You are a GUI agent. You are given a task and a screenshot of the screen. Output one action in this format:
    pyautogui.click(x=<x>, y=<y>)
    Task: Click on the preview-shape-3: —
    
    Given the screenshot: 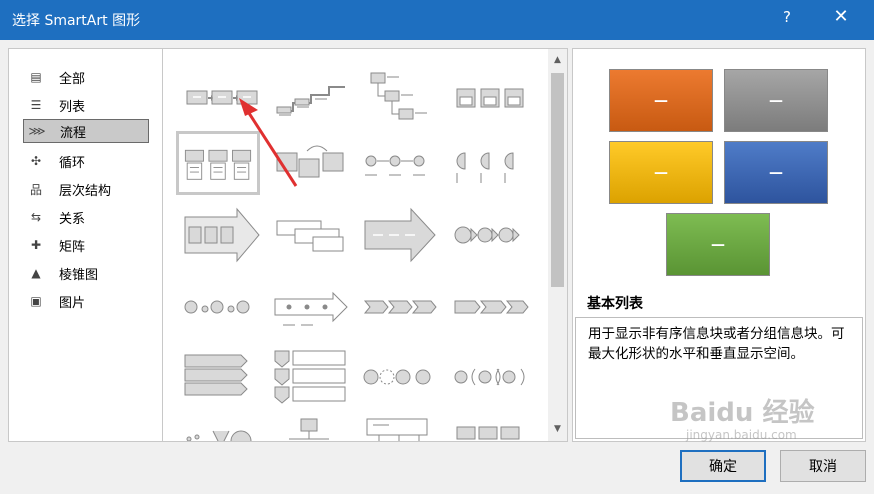 What is the action you would take?
    pyautogui.click(x=661, y=172)
    